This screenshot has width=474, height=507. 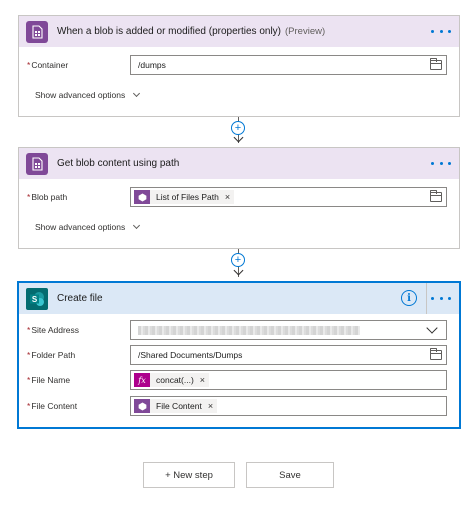 What do you see at coordinates (179, 406) in the screenshot?
I see `token-label: File Content` at bounding box center [179, 406].